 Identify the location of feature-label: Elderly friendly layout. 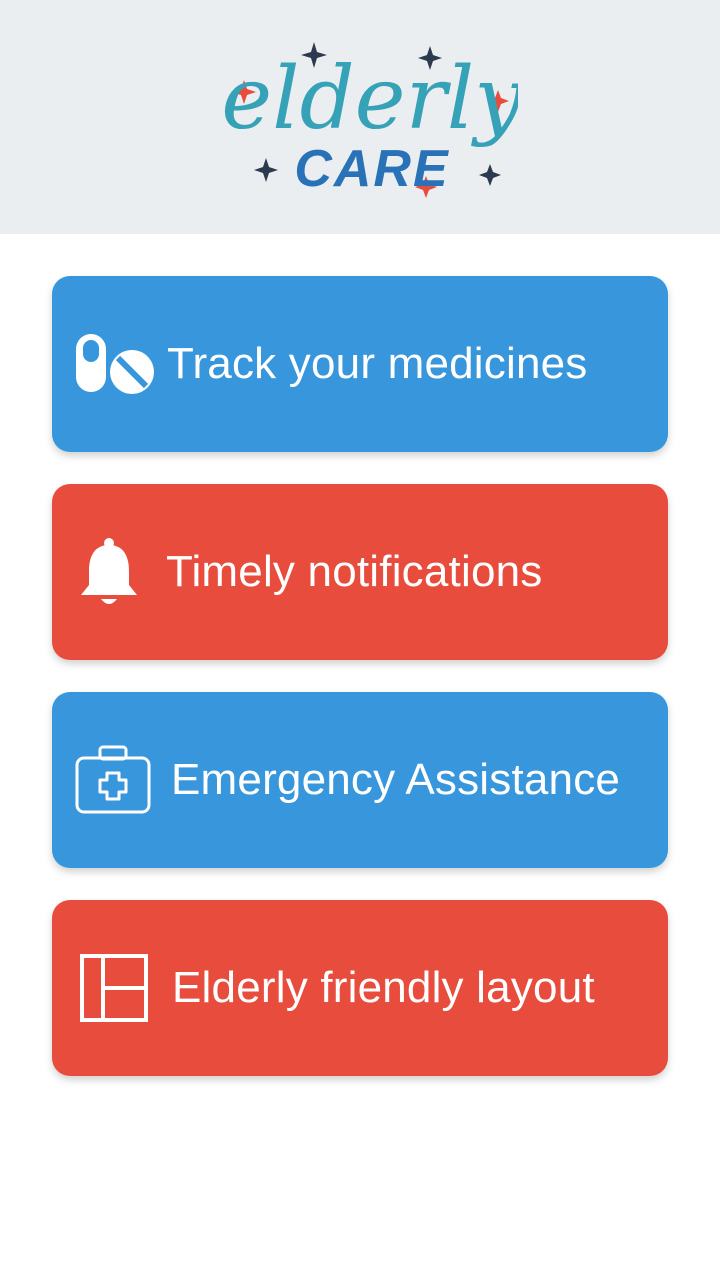
(383, 987).